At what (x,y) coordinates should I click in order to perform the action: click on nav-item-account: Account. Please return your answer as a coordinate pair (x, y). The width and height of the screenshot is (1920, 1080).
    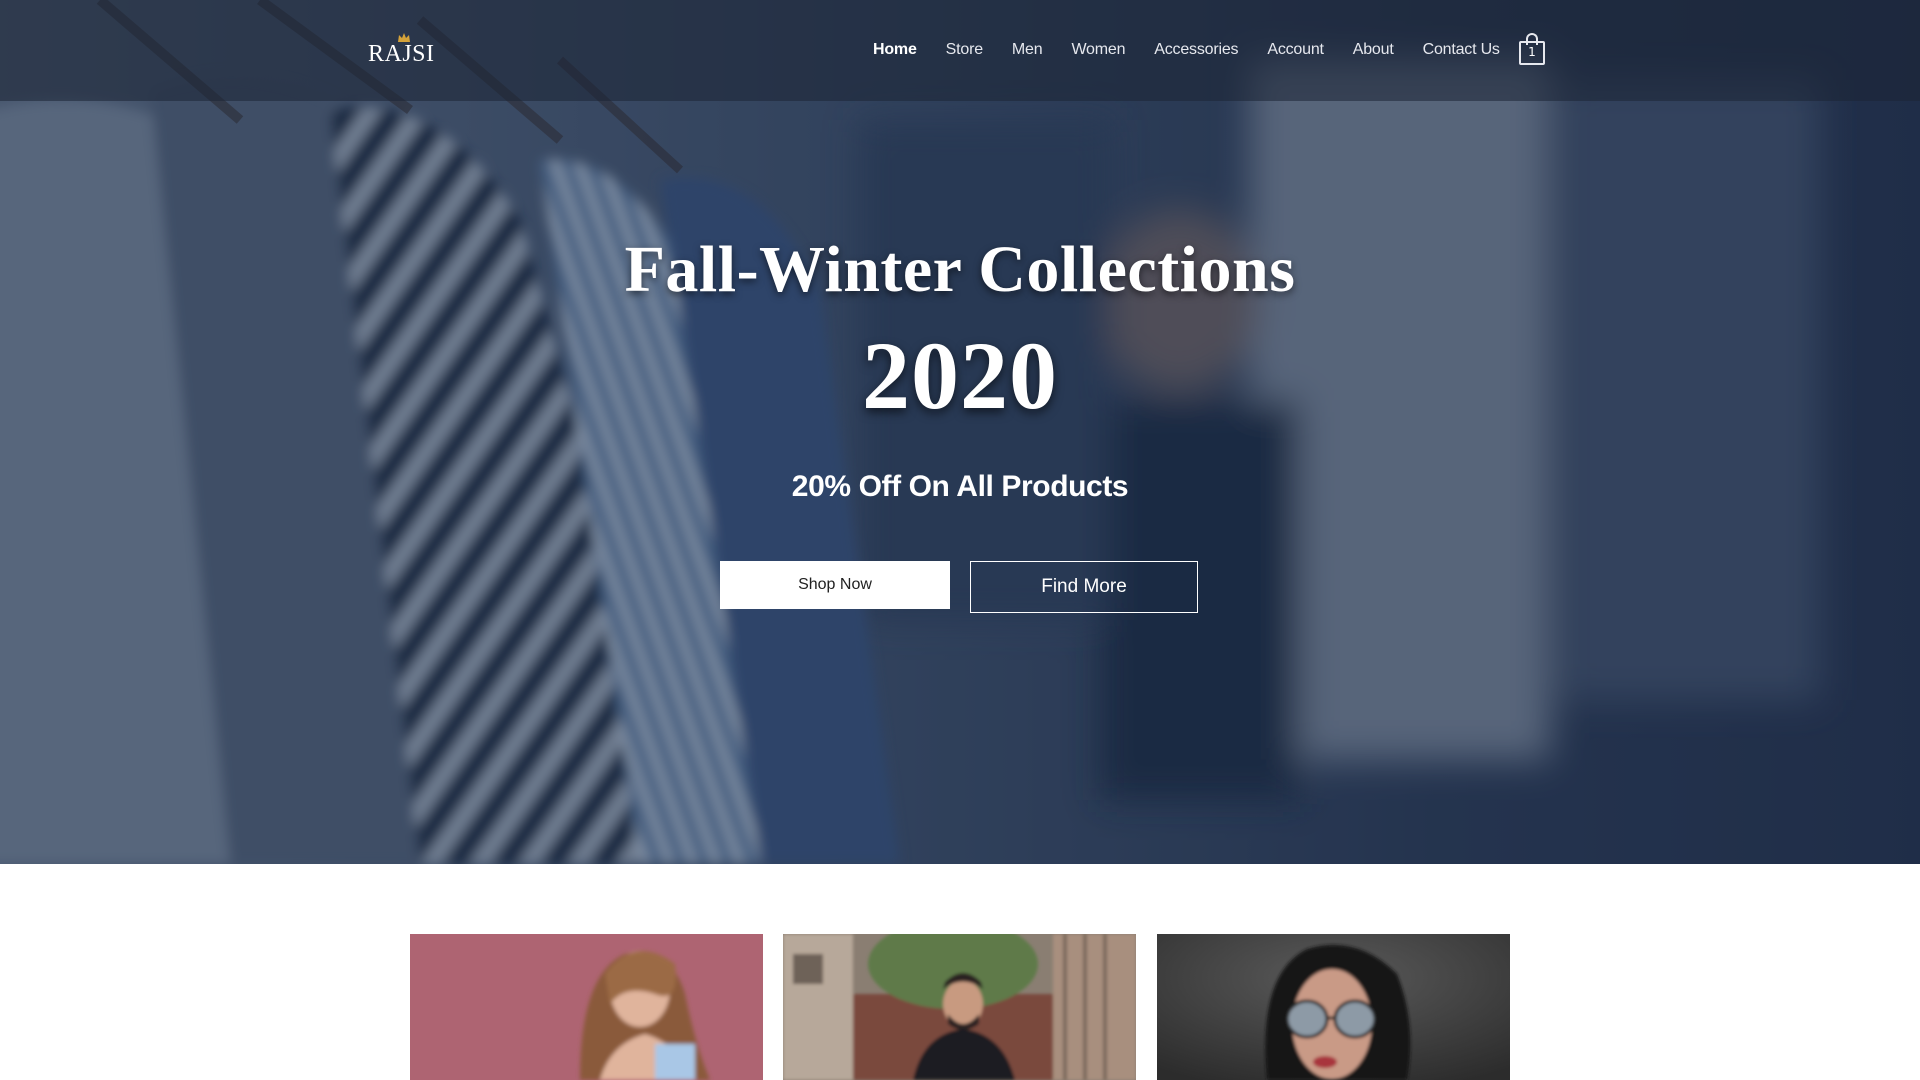
    Looking at the image, I should click on (1295, 50).